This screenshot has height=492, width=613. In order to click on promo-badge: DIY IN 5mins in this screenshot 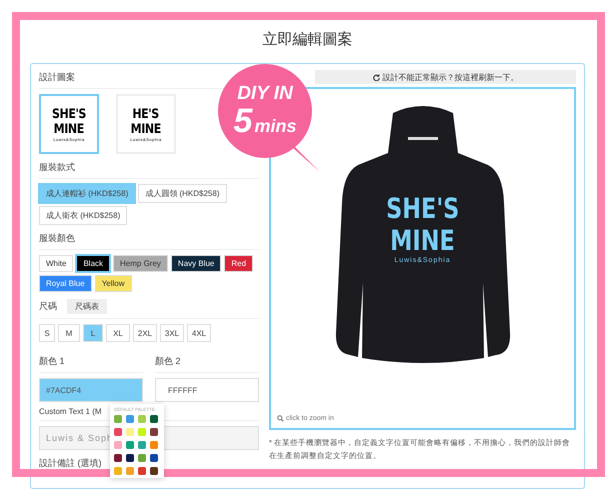, I will do `click(265, 111)`.